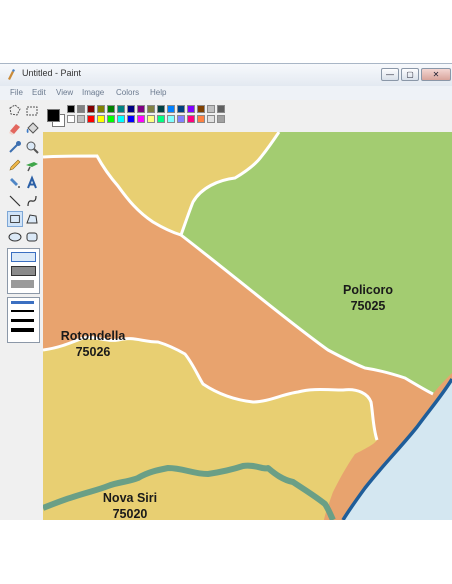 The height and width of the screenshot is (584, 452). What do you see at coordinates (93, 336) in the screenshot?
I see `rotondella-name: Rotondella` at bounding box center [93, 336].